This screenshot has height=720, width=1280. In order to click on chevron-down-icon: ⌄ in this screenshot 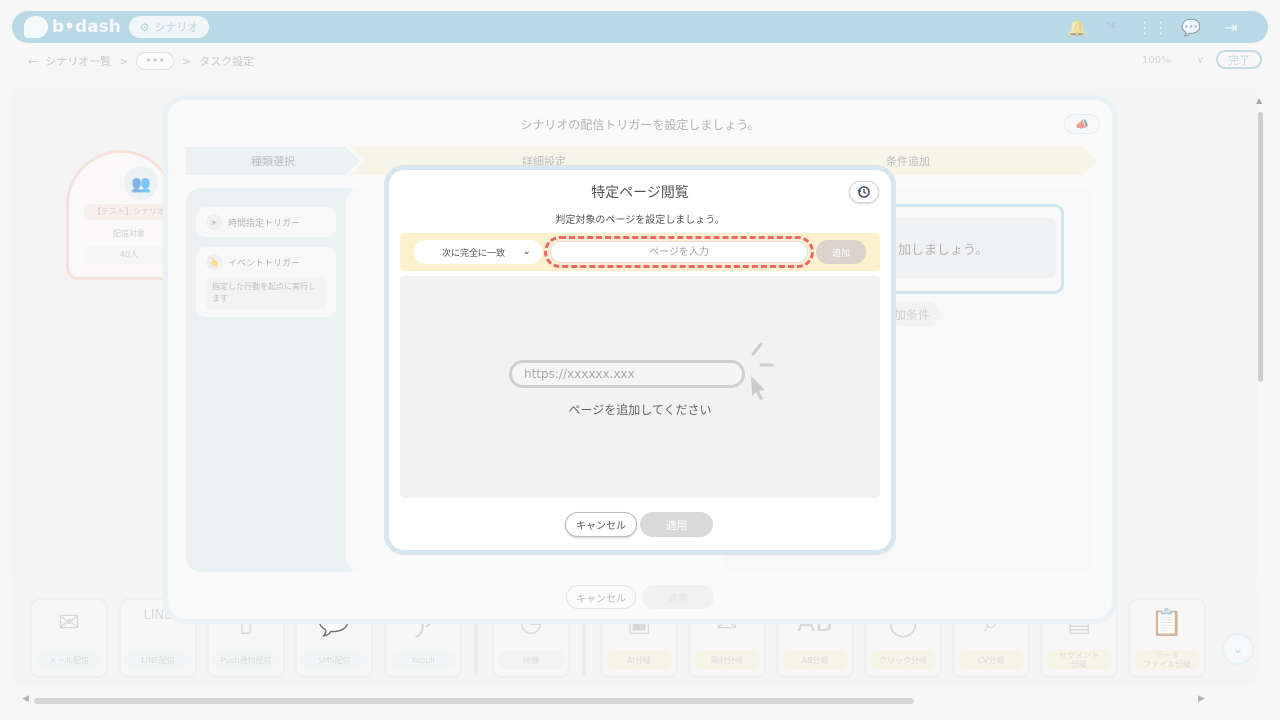, I will do `click(527, 252)`.